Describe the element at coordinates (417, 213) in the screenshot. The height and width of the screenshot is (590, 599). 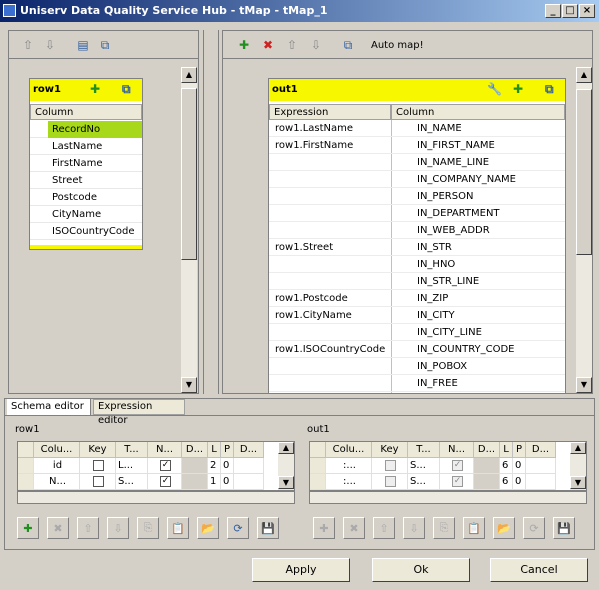
I see `output-row: IN_DEPARTMENT` at that location.